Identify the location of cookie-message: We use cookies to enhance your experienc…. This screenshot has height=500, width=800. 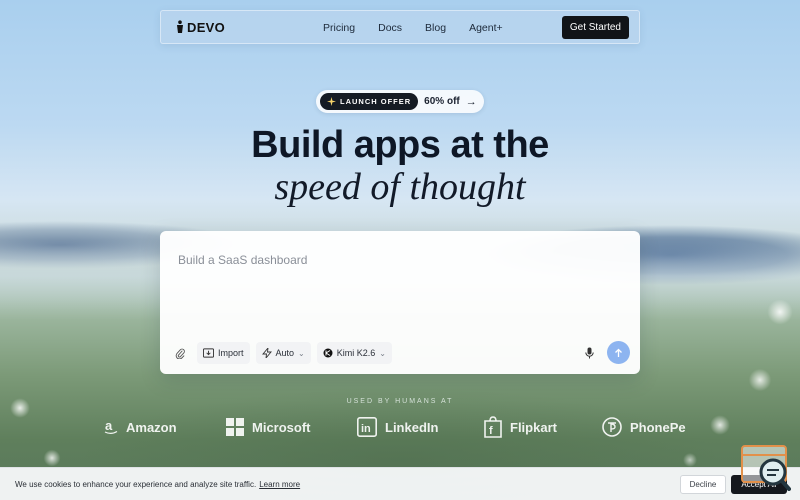
(136, 484).